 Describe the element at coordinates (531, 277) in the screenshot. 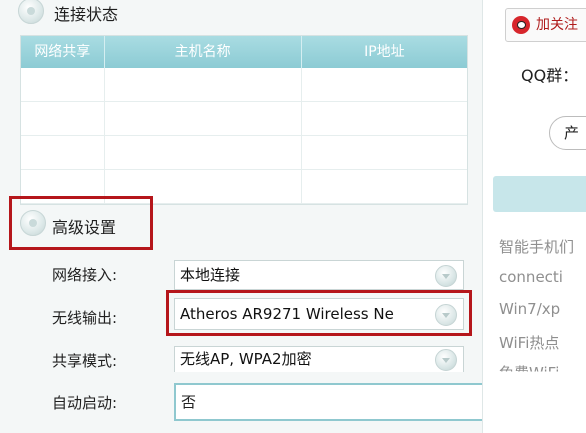

I see `promo-text-line: connecti` at that location.